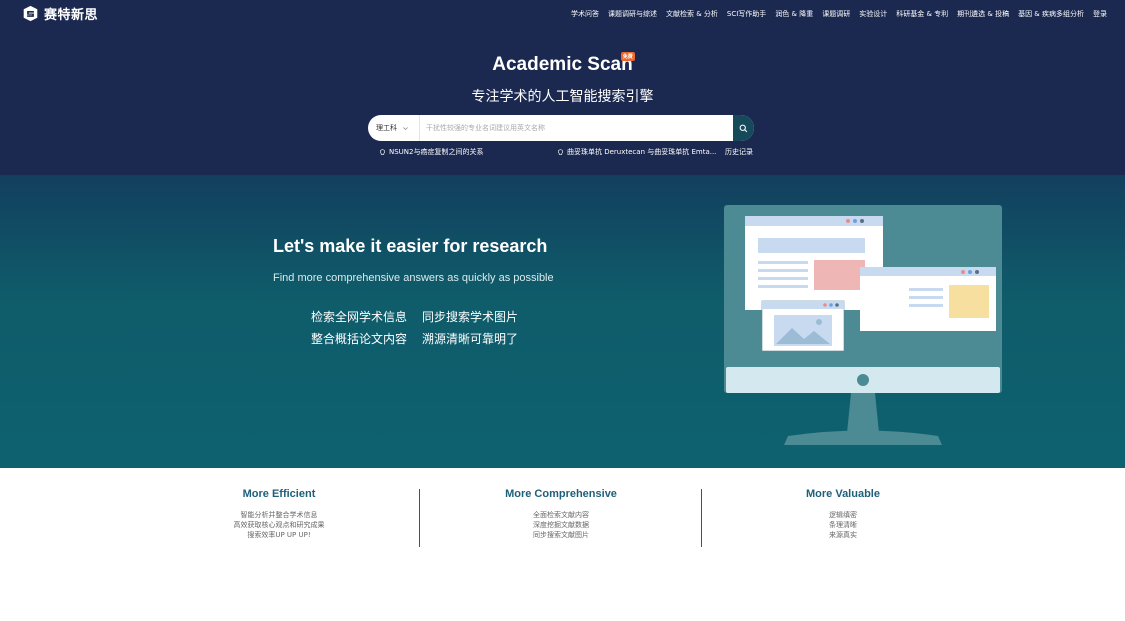 The height and width of the screenshot is (621, 1125). What do you see at coordinates (279, 525) in the screenshot?
I see `column-line: 高效获取核心观点和研究成果` at bounding box center [279, 525].